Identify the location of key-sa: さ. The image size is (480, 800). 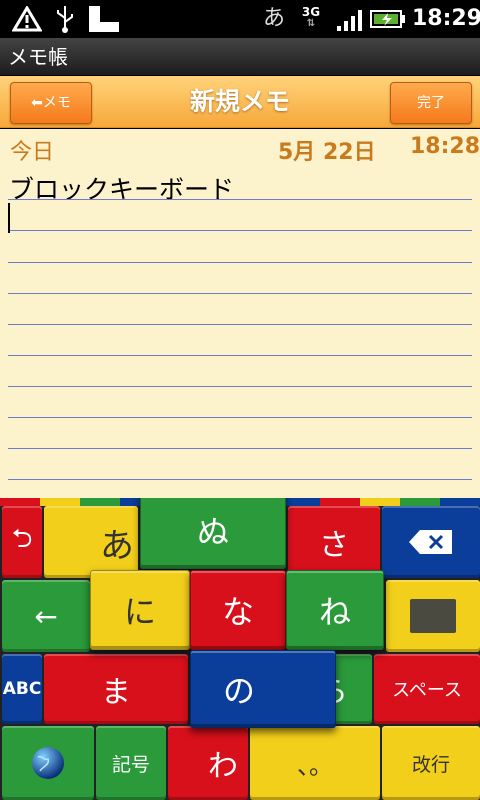
(334, 542).